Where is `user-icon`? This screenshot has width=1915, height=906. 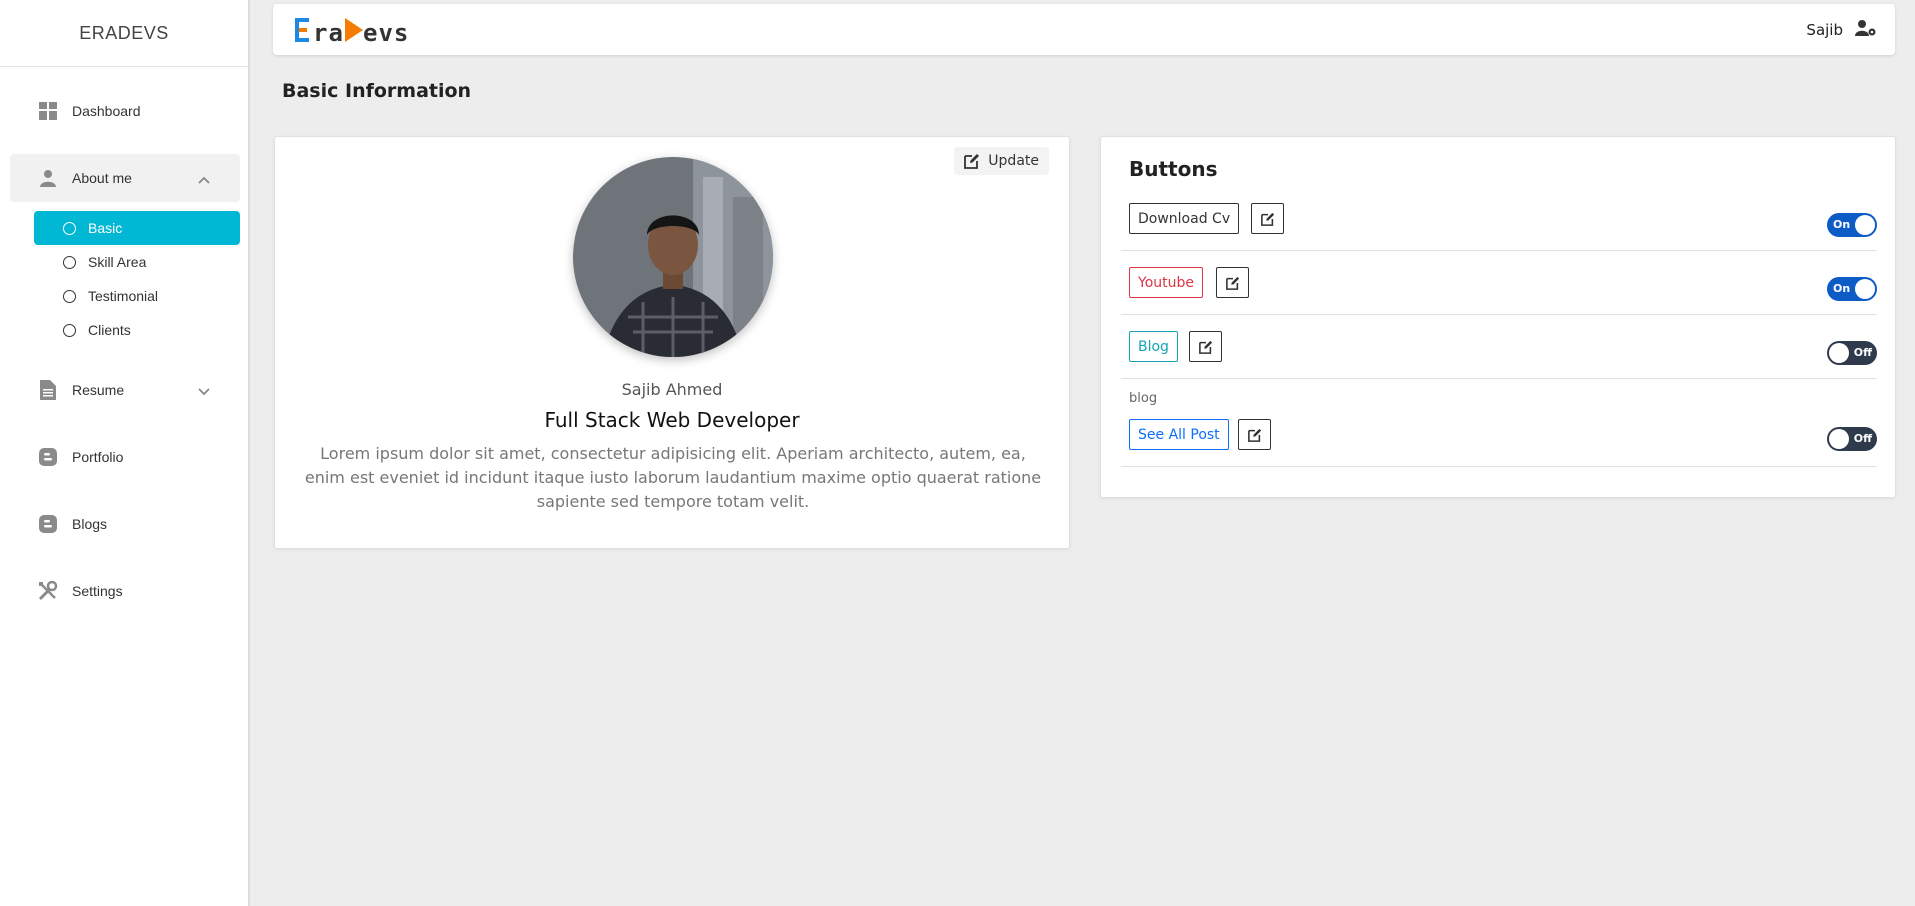
user-icon is located at coordinates (48, 178).